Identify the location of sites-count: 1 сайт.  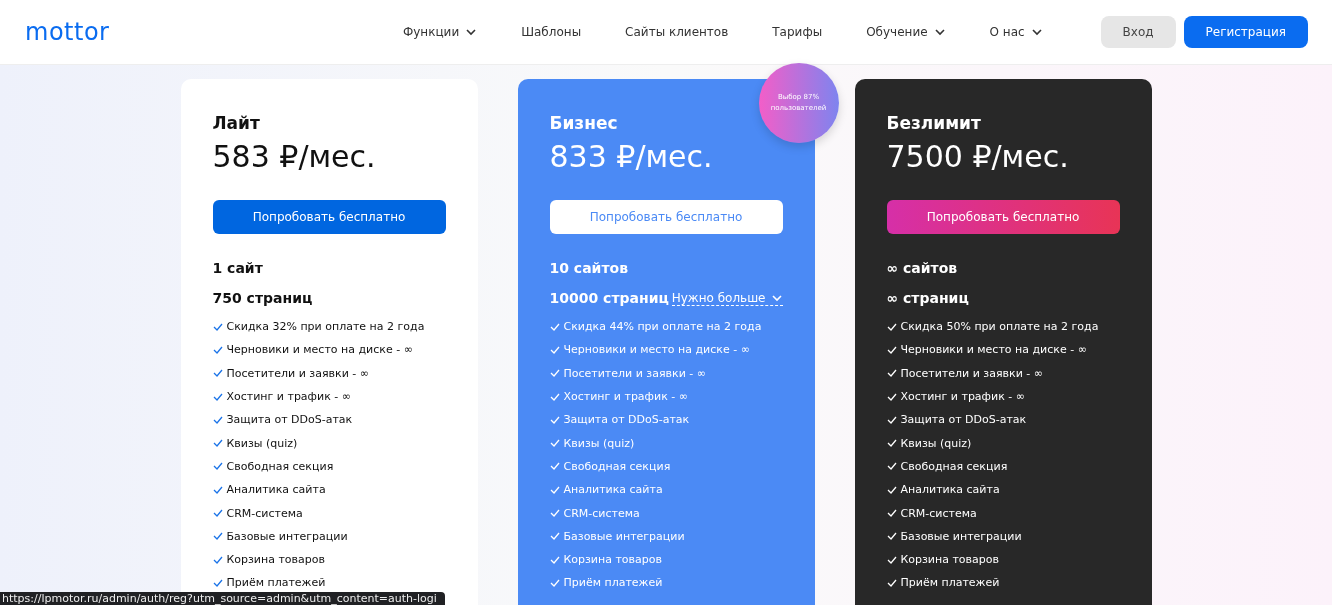
(238, 268).